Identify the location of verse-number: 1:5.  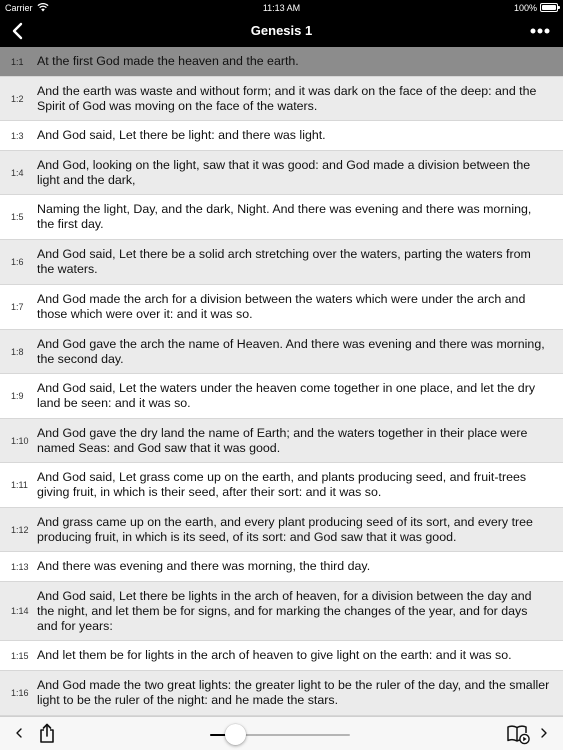
(17, 217).